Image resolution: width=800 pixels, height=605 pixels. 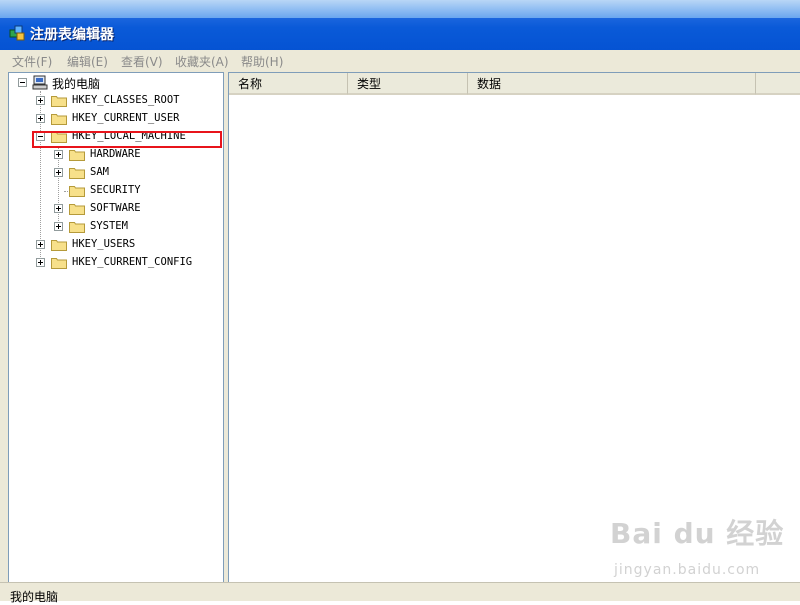 What do you see at coordinates (400, 25) in the screenshot?
I see `title-bar: 注册表编辑器` at bounding box center [400, 25].